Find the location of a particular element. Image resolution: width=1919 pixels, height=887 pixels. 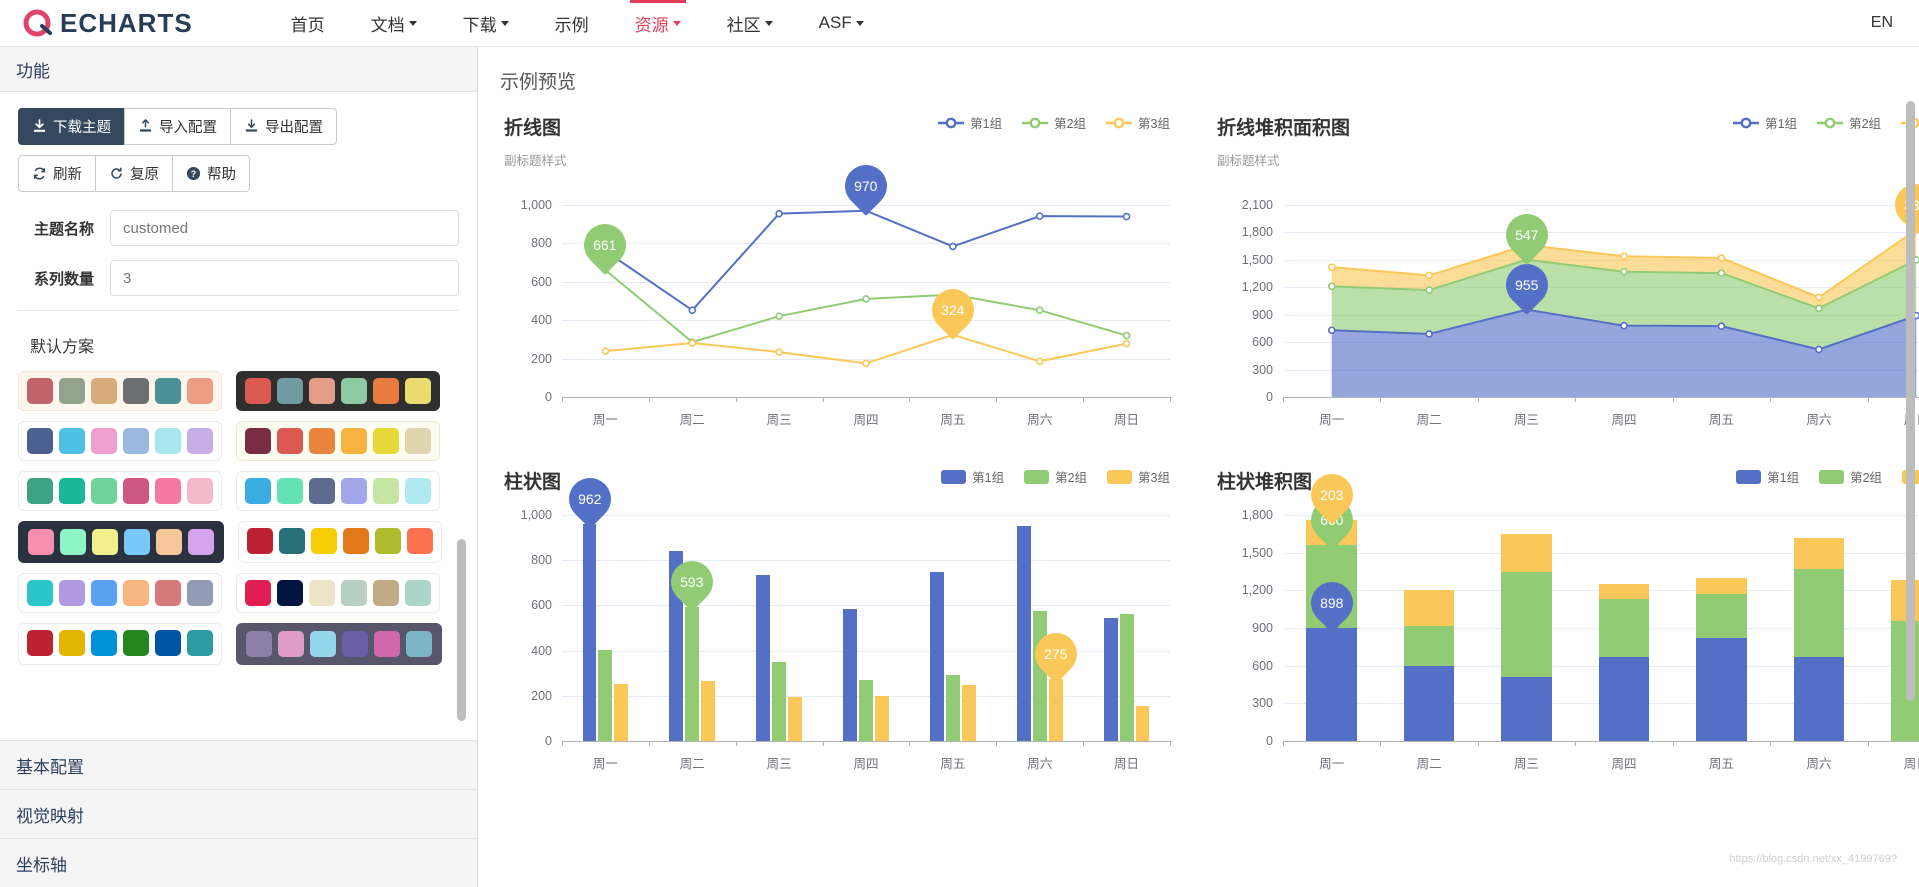

data-label-value: 955 is located at coordinates (1526, 284).